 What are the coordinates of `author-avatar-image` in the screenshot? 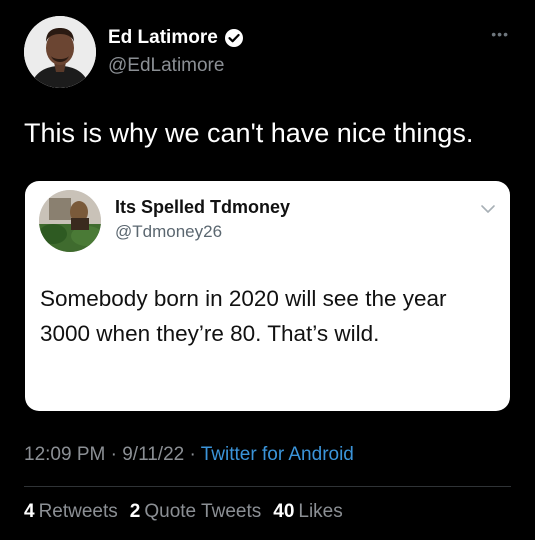 It's located at (60, 52).